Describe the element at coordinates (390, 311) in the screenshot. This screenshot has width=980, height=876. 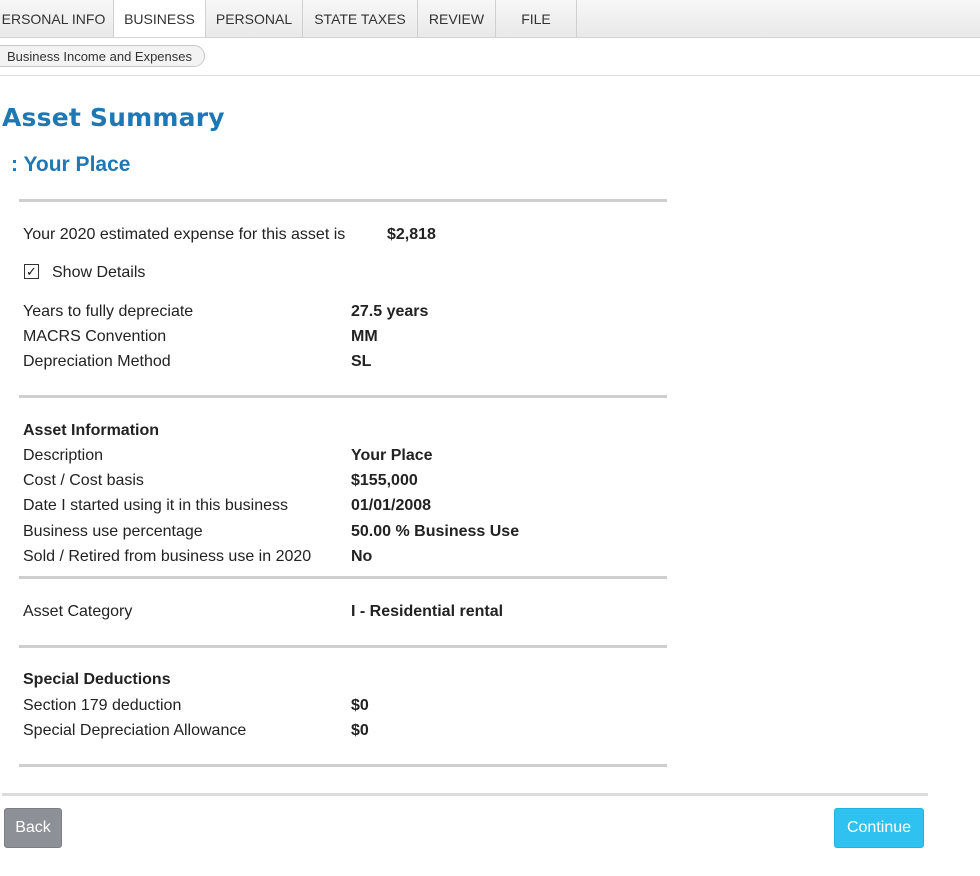
I see `years-to-depreciate-value: 27.5 years` at that location.